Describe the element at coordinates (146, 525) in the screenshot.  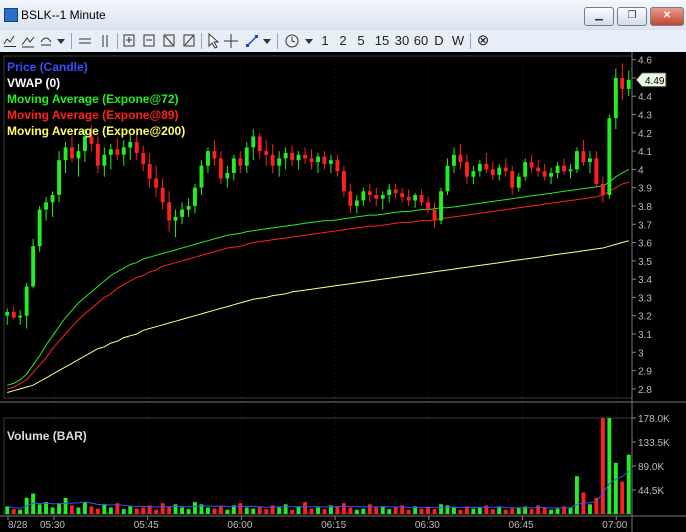
I see `time-tick-label: 05:45` at that location.